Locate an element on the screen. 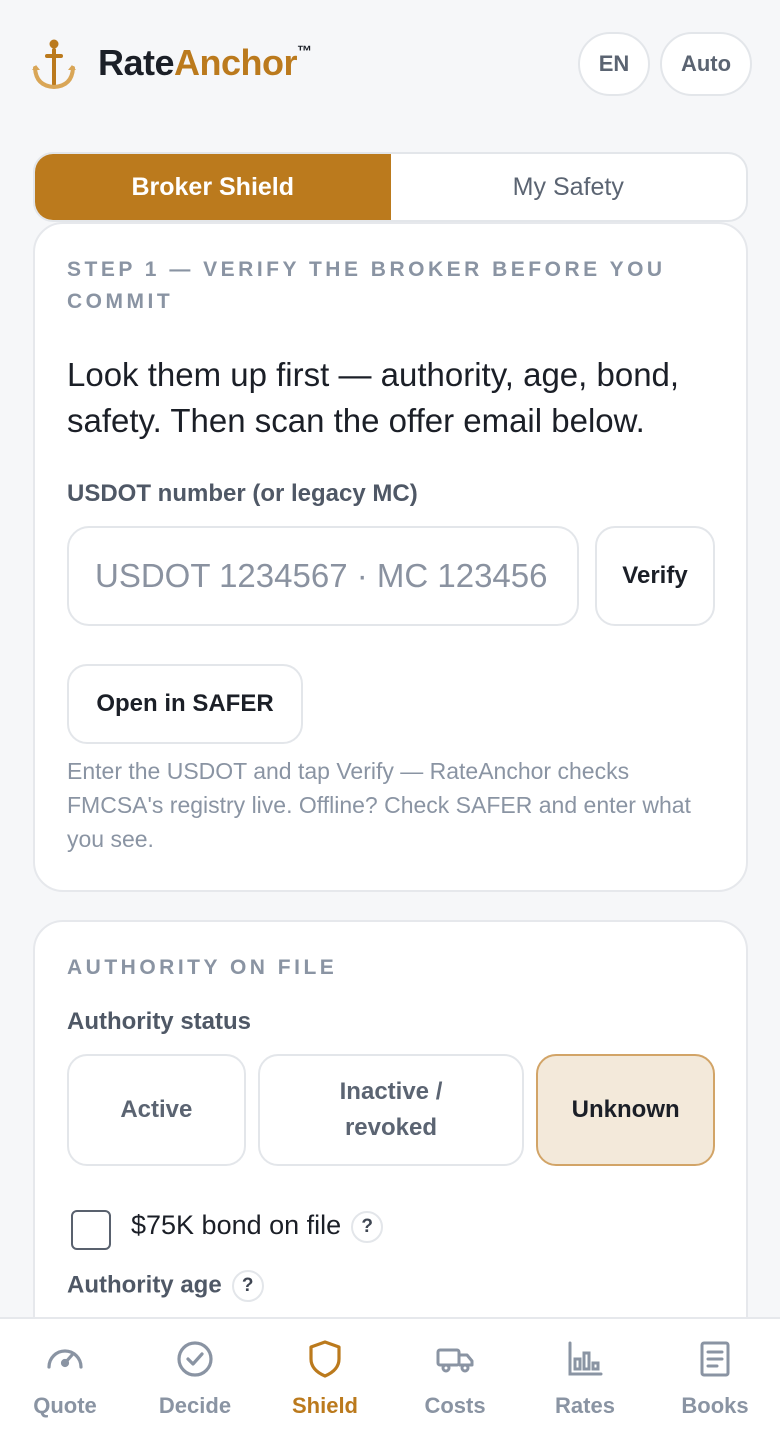  nav-books: Books is located at coordinates (715, 1379).